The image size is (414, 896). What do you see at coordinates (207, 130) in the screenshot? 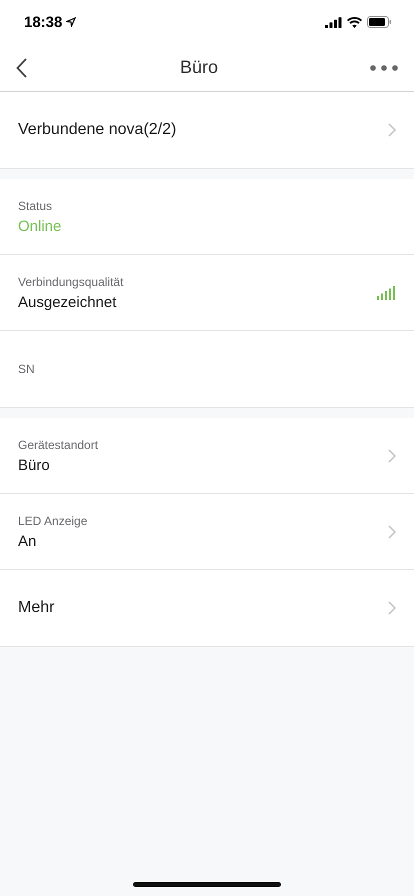
I see `list-row: Verbundene nova(2/2)` at bounding box center [207, 130].